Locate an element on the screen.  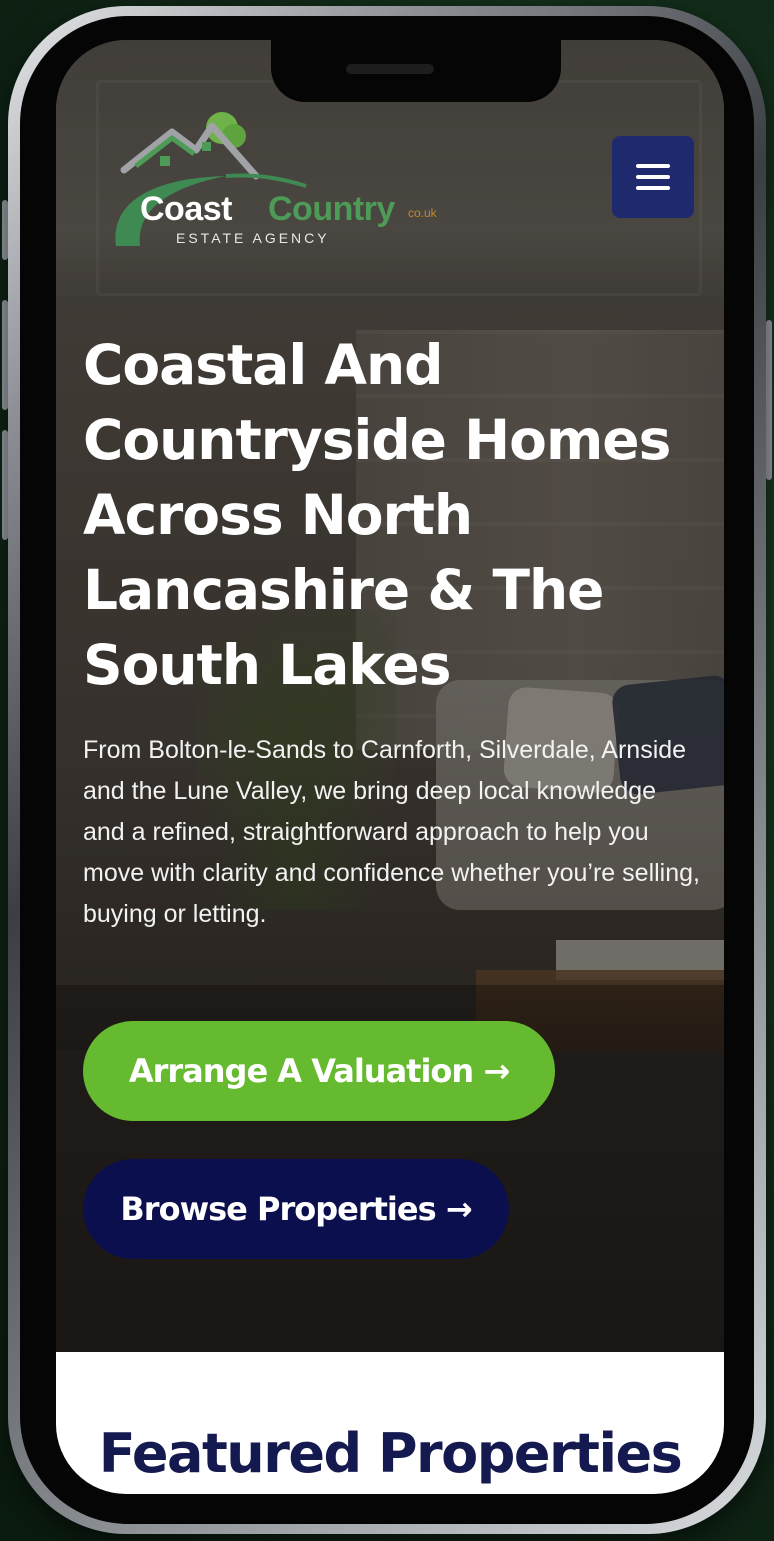
menu-button is located at coordinates (653, 177).